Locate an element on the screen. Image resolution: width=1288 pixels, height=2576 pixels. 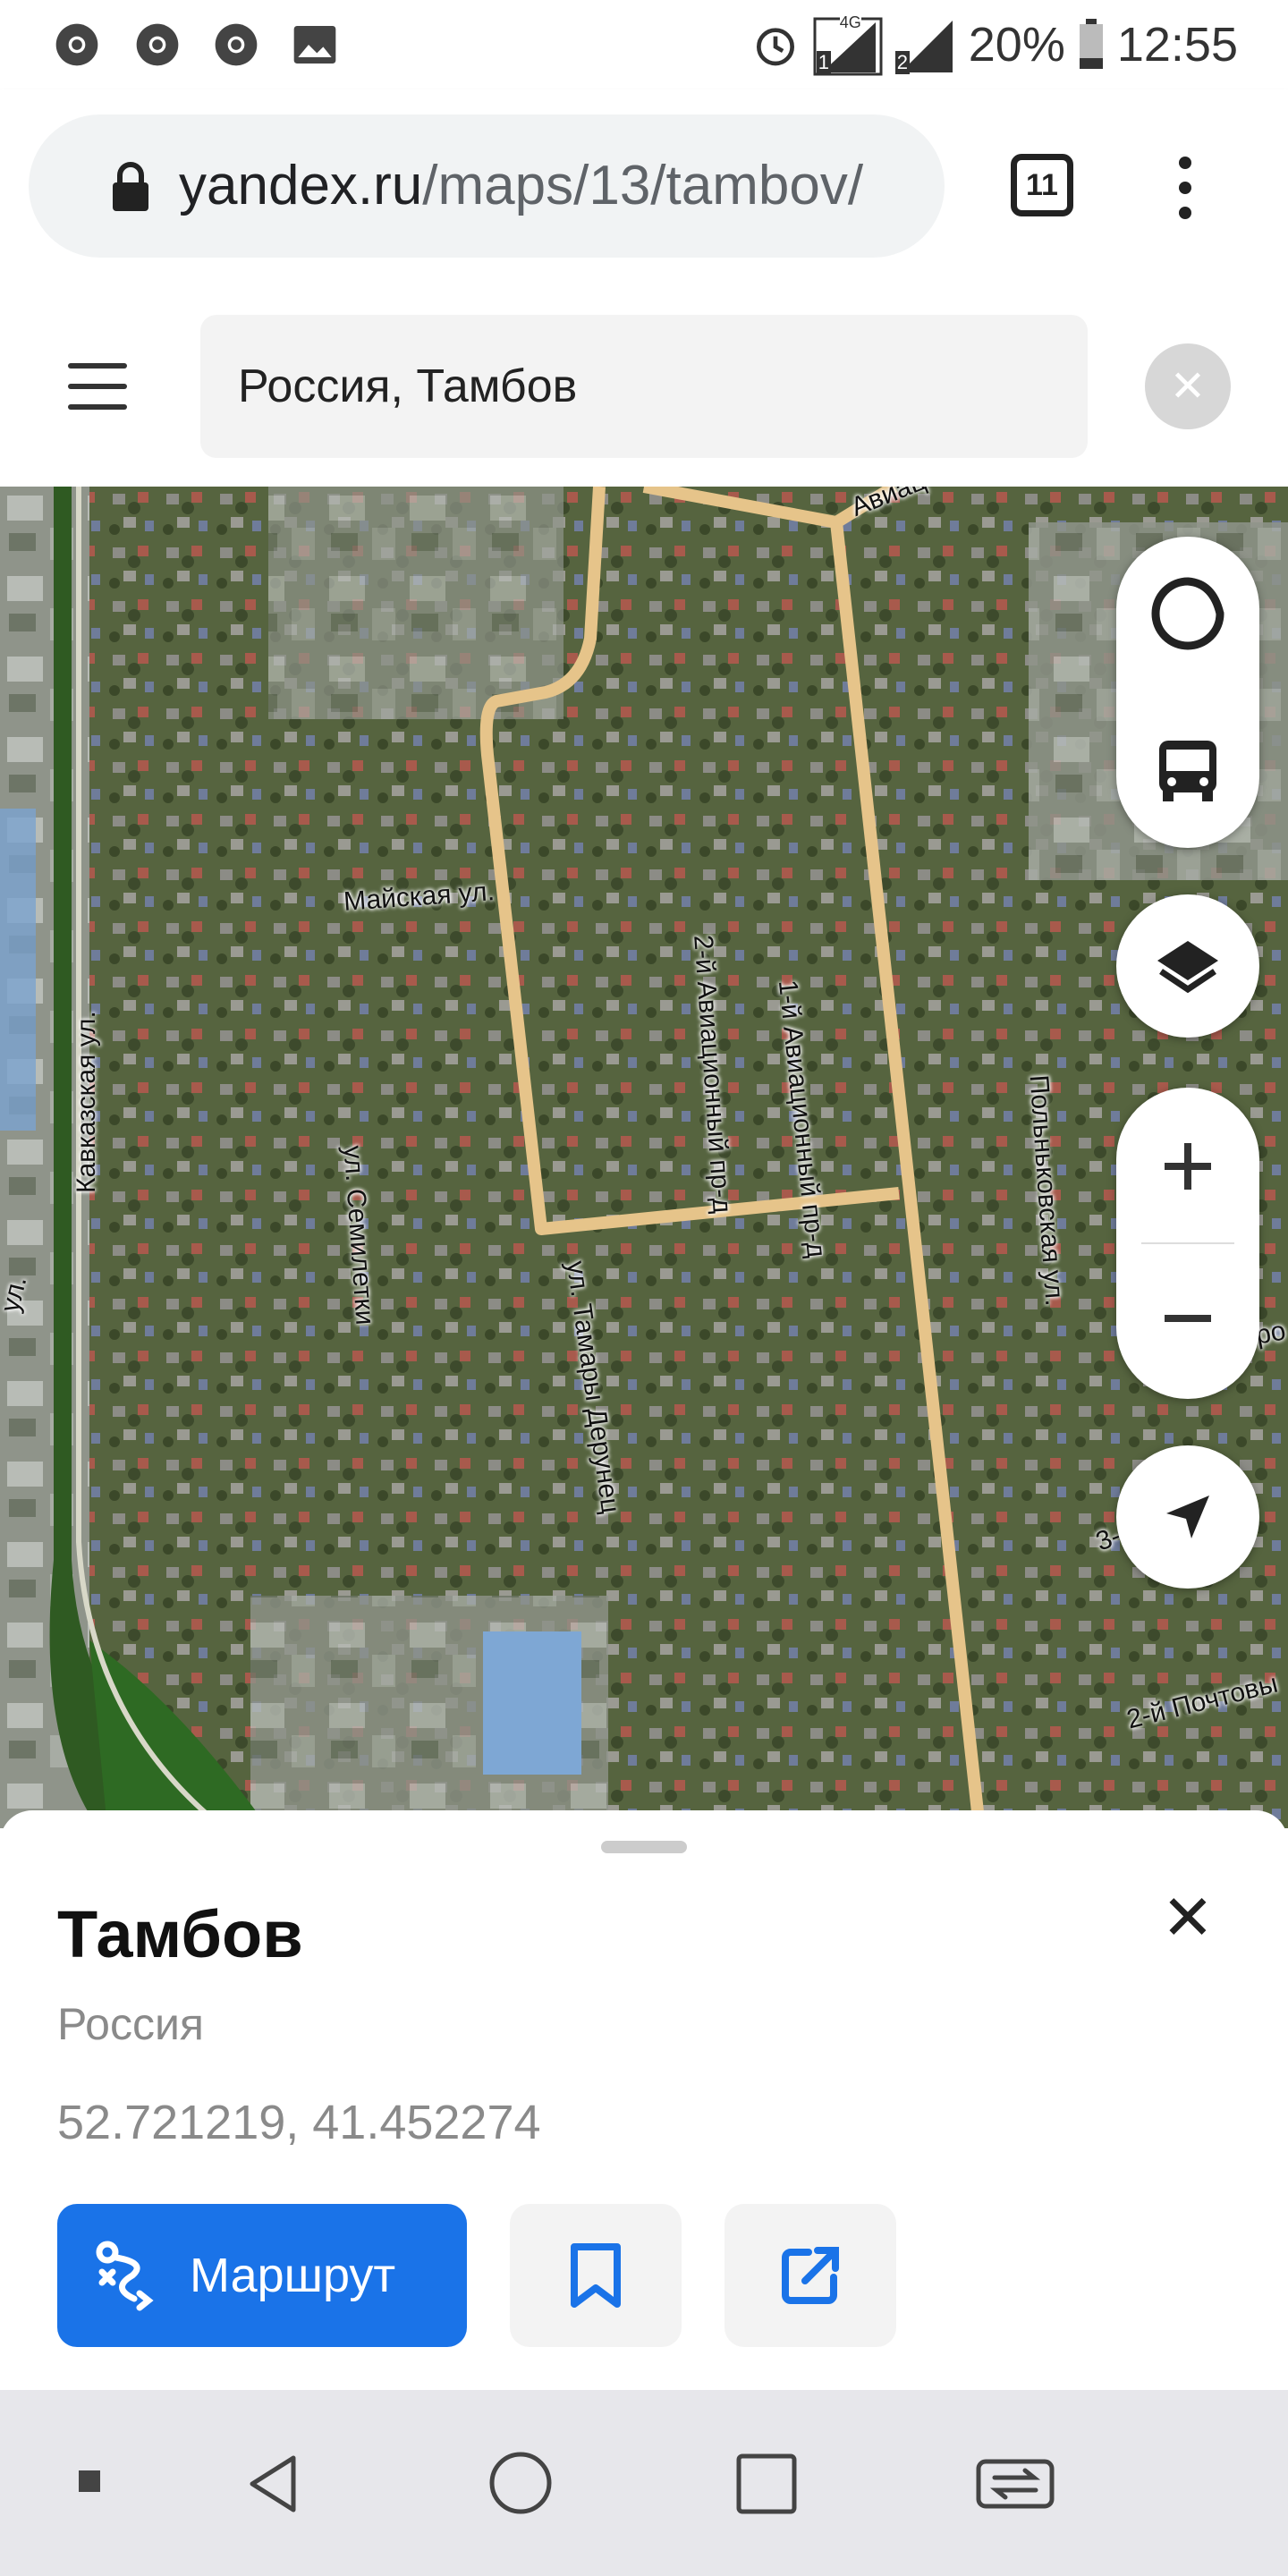
dot-icon is located at coordinates (91, 2483).